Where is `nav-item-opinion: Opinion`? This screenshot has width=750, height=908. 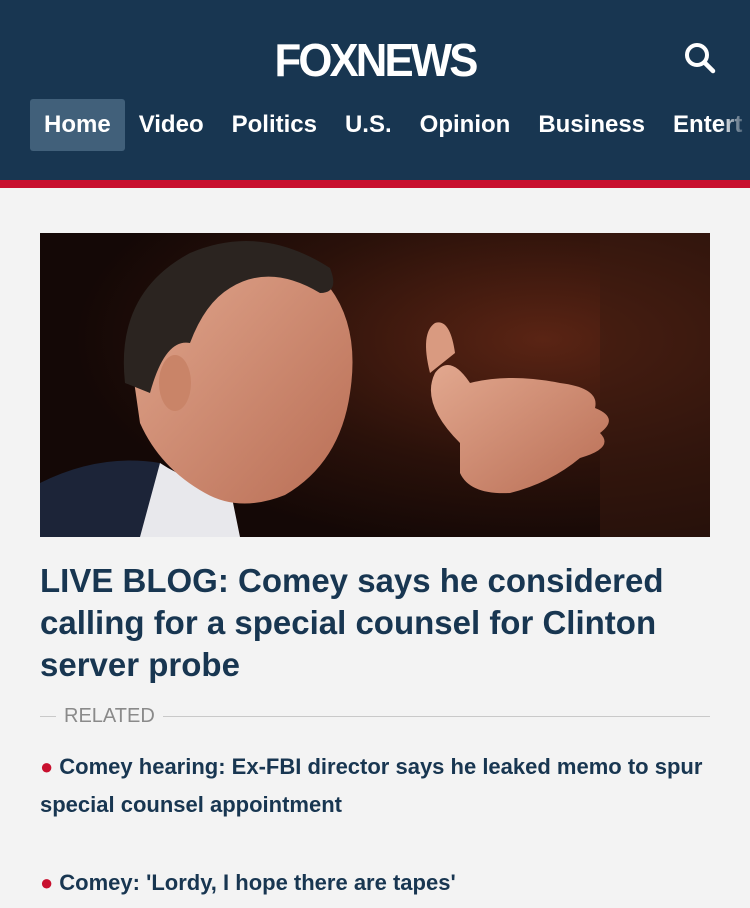 nav-item-opinion: Opinion is located at coordinates (465, 125).